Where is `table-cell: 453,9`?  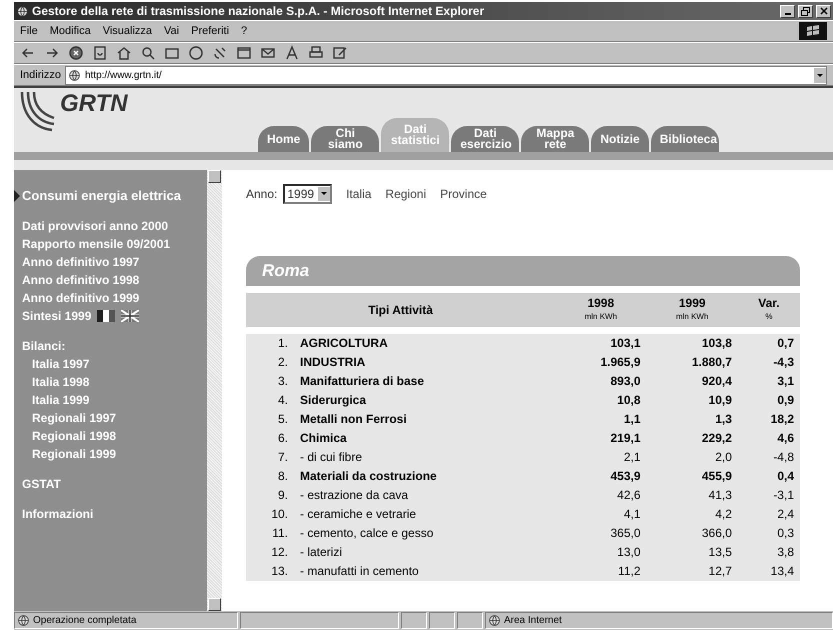 table-cell: 453,9 is located at coordinates (600, 476).